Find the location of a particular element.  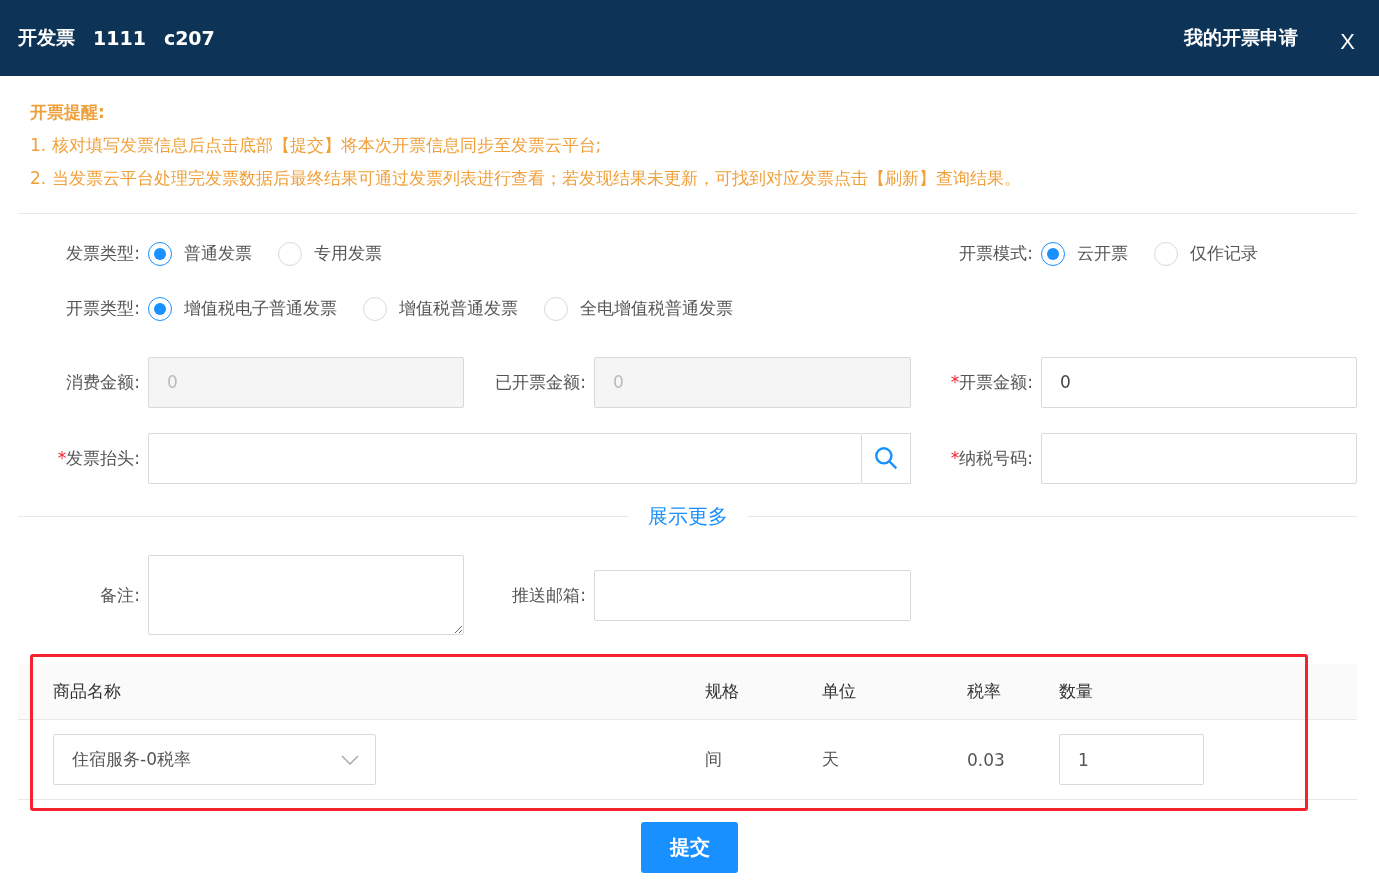

order-number: 1111 is located at coordinates (119, 38).